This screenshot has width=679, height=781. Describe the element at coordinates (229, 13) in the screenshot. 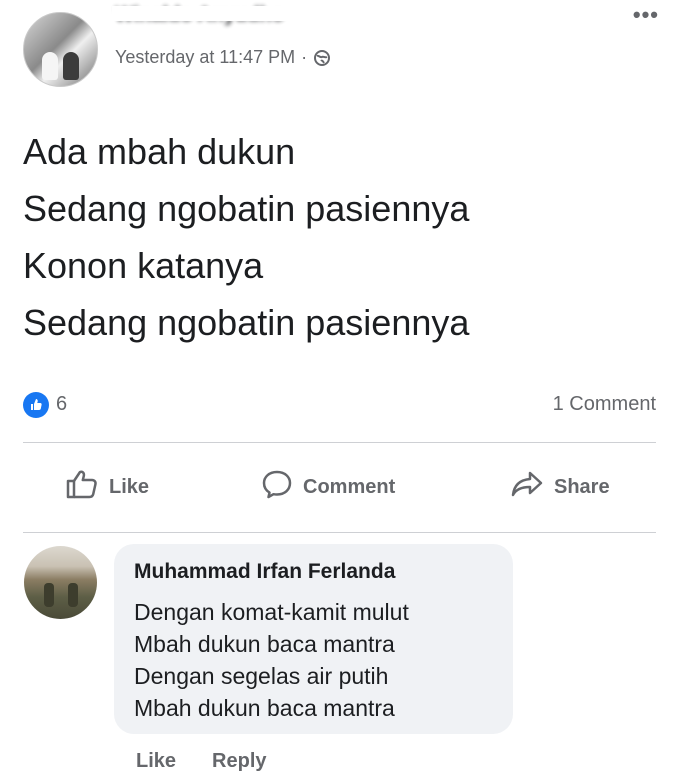

I see `author-name-redaction` at that location.